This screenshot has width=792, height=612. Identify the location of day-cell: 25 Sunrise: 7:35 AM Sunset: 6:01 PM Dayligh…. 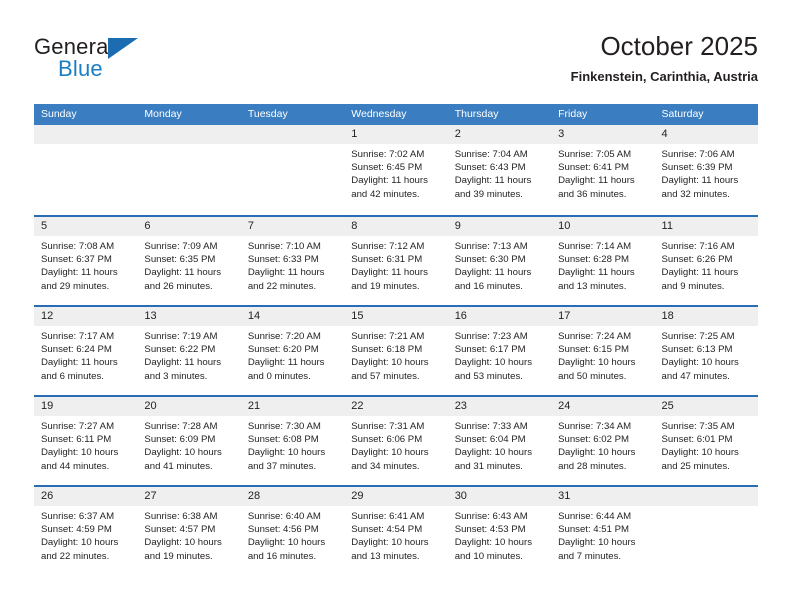
(706, 441).